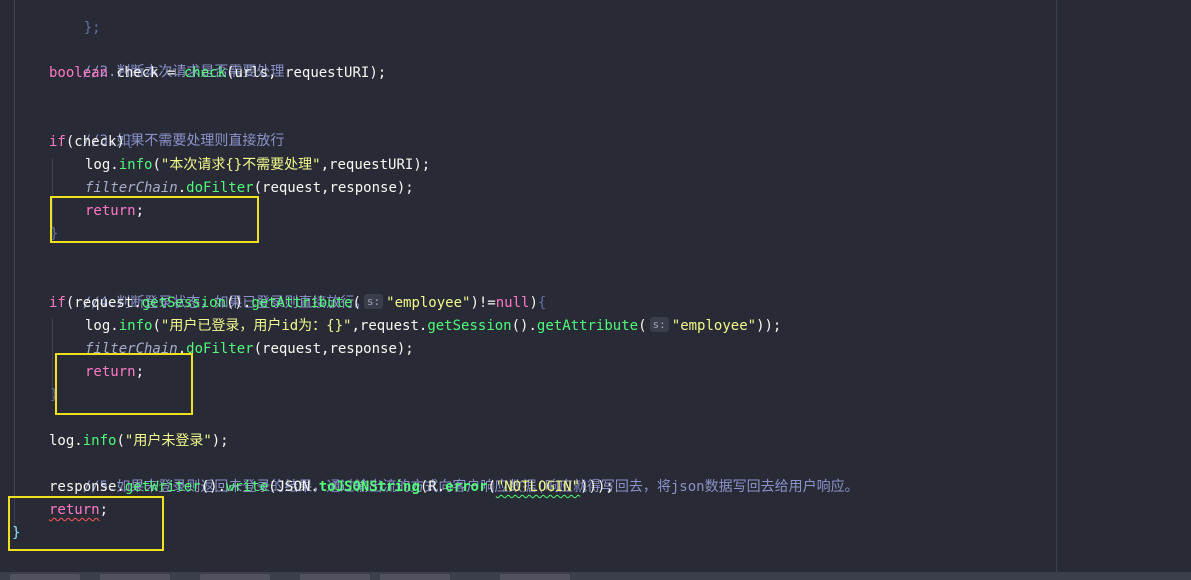  Describe the element at coordinates (375, 165) in the screenshot. I see `code-token: ,requestURI);` at that location.